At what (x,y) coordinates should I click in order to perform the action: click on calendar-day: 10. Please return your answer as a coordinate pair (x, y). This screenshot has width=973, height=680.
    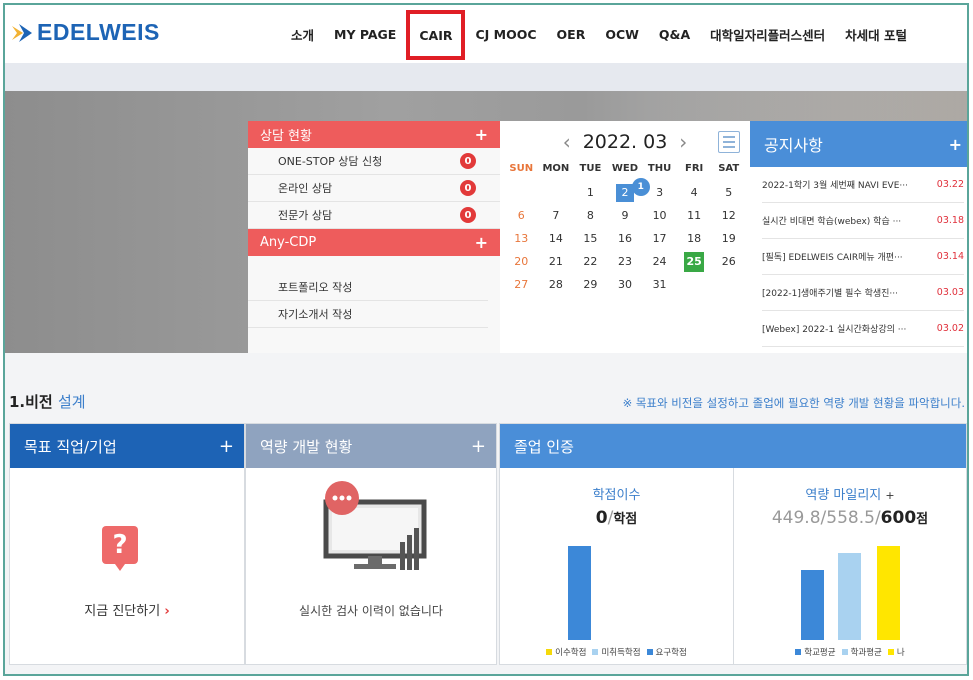
    Looking at the image, I should click on (659, 215).